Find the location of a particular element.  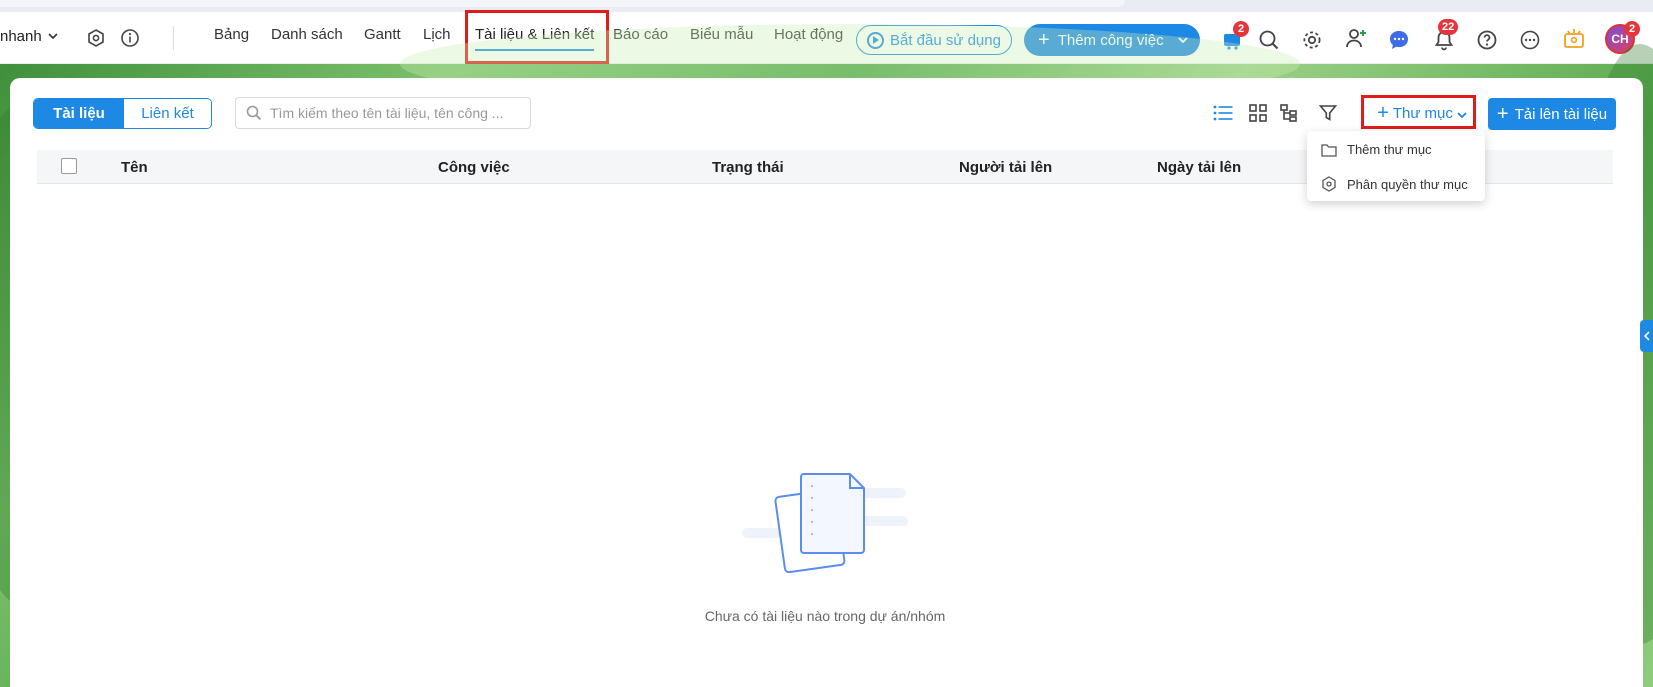

chevron-down-icon is located at coordinates (53, 36).